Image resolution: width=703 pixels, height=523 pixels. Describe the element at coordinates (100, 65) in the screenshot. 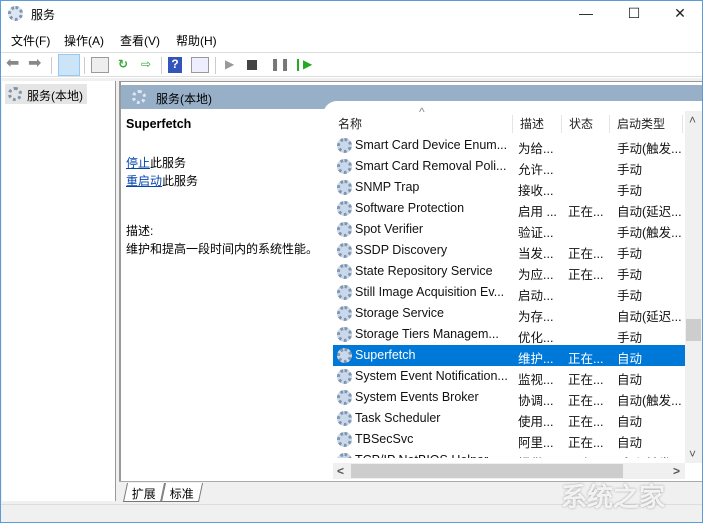

I see `properties-icon` at that location.